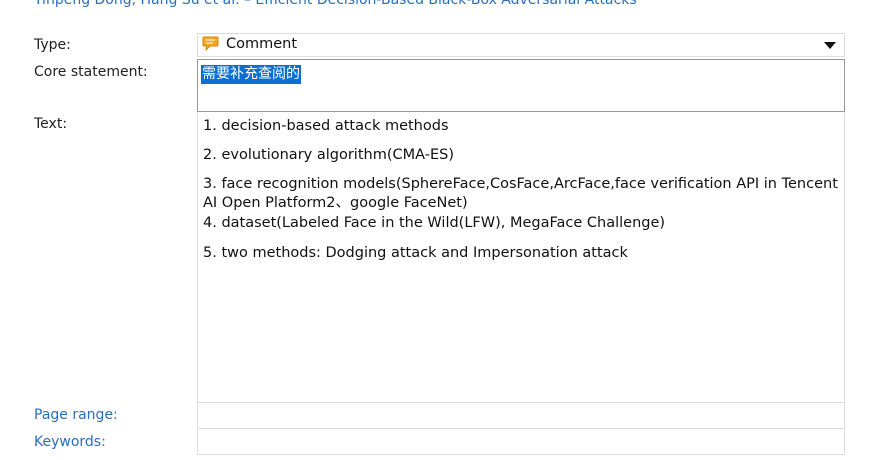 Image resolution: width=875 pixels, height=460 pixels. Describe the element at coordinates (521, 442) in the screenshot. I see `keywords-input` at that location.